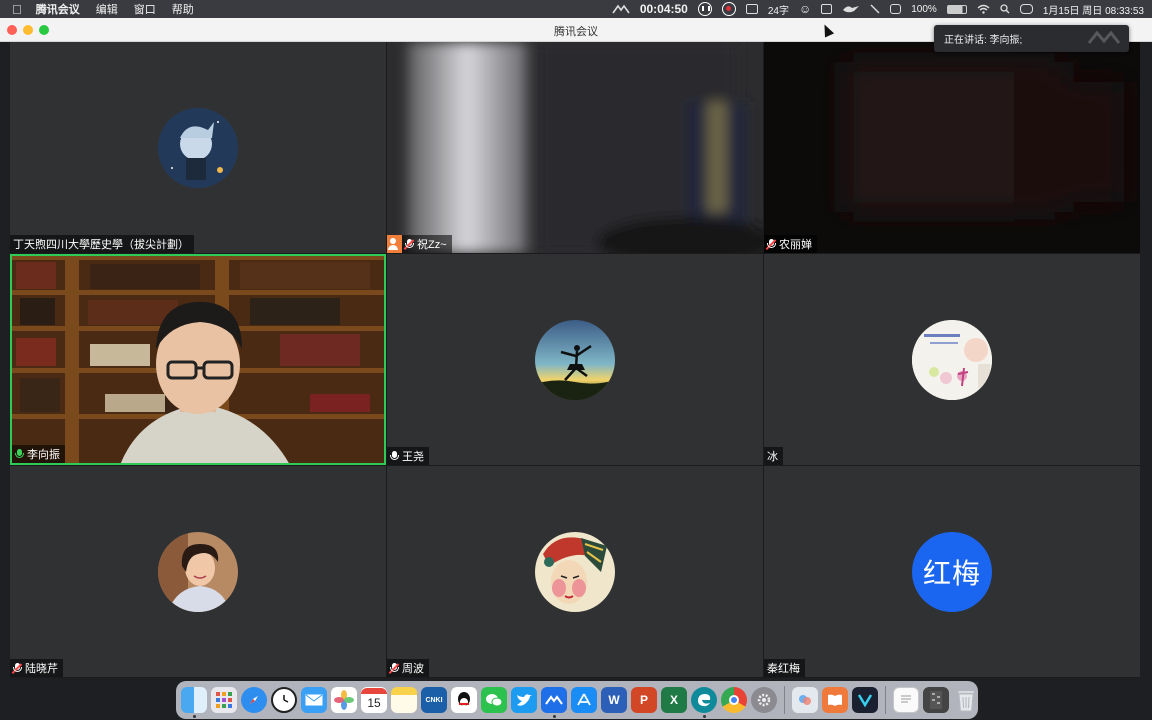  Describe the element at coordinates (614, 700) in the screenshot. I see `word-icon: W` at that location.